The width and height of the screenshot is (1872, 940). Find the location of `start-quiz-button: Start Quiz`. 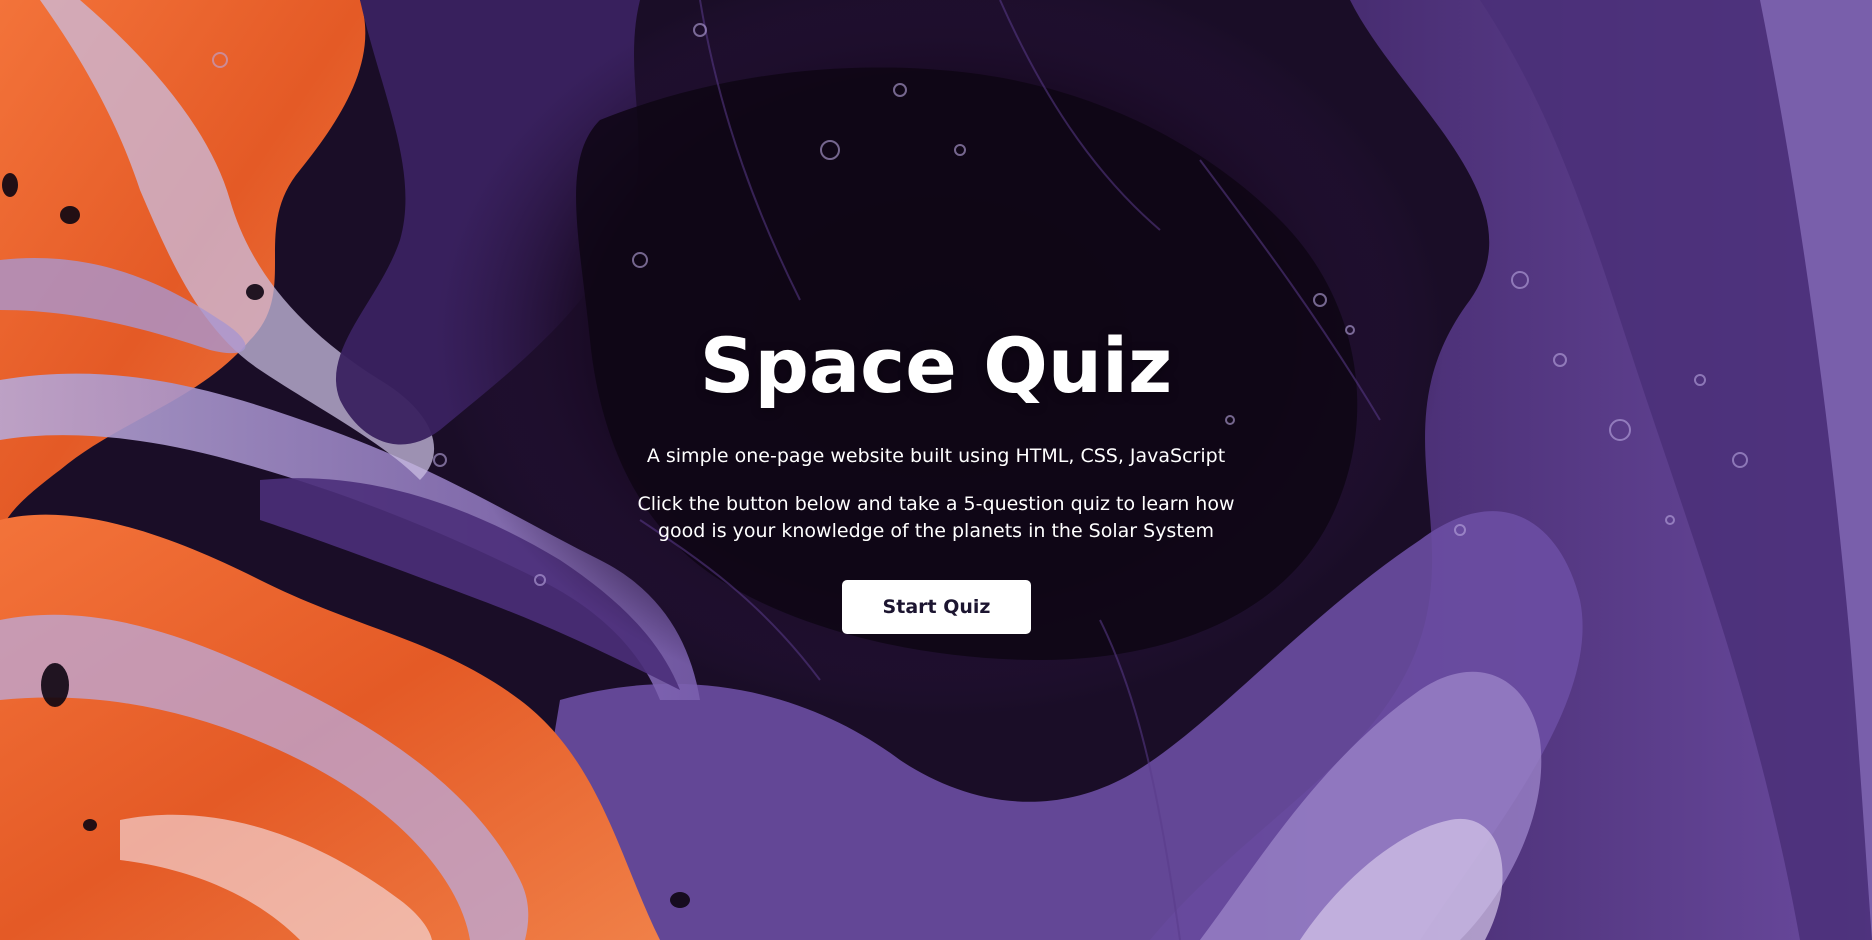

start-quiz-button: Start Quiz is located at coordinates (936, 607).